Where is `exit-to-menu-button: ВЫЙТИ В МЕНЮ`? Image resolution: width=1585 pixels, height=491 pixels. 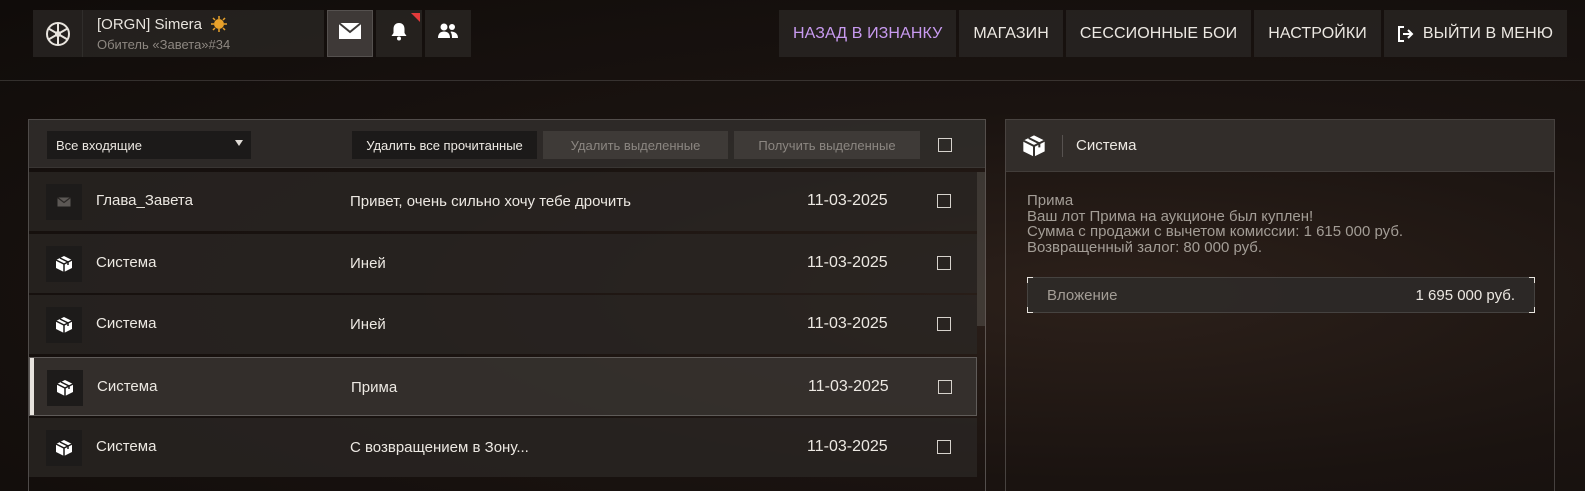
exit-to-menu-button: ВЫЙТИ В МЕНЮ is located at coordinates (1475, 33).